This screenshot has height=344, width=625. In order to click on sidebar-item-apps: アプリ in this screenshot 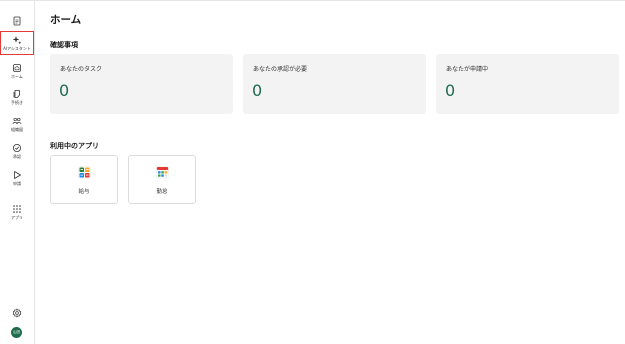, I will do `click(17, 212)`.